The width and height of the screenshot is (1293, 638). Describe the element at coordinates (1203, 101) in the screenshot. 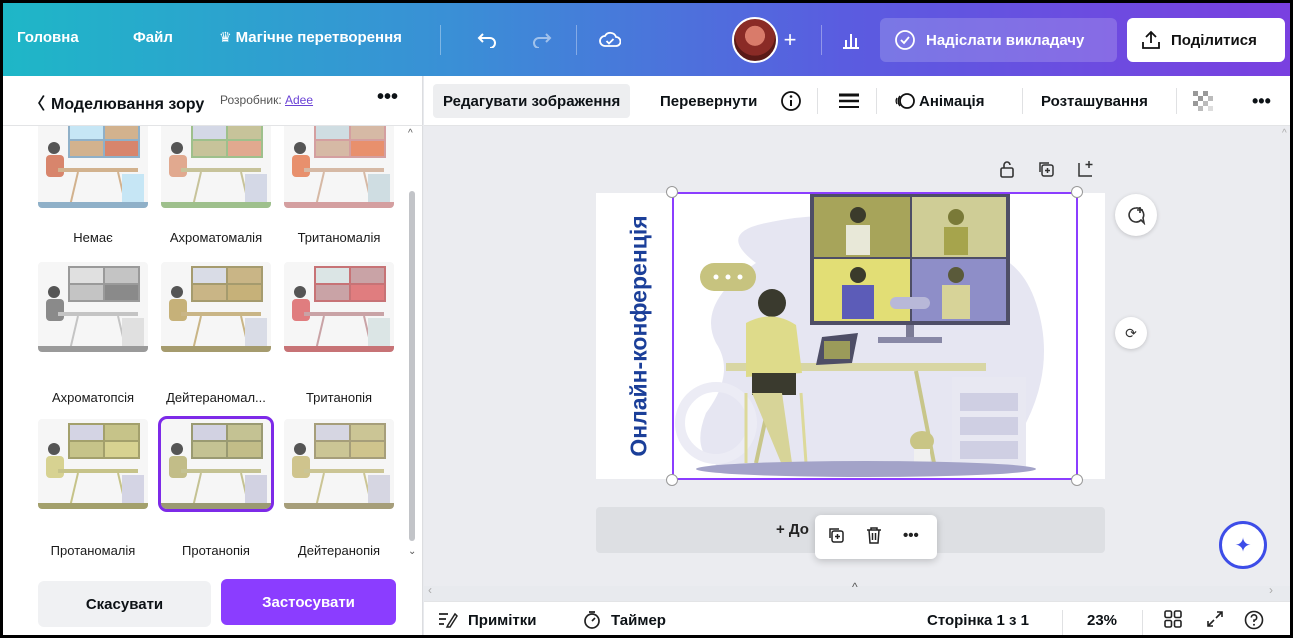

I see `transparency-icon` at that location.